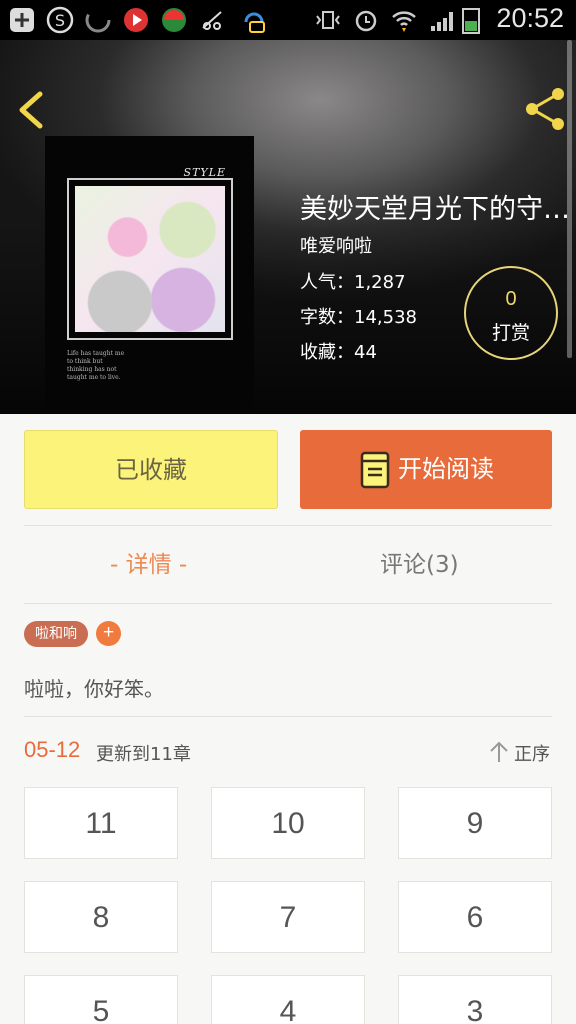 This screenshot has height=1024, width=576. I want to click on update-text: 更新到11章, so click(143, 754).